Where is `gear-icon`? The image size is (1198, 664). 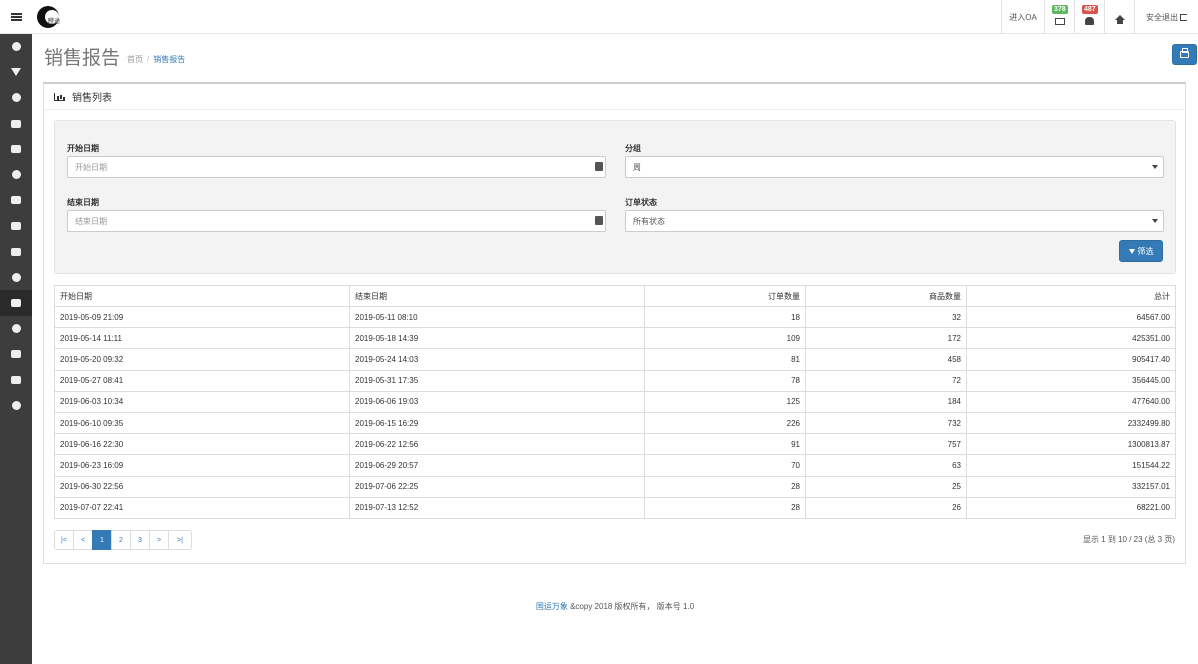
gear-icon is located at coordinates (16, 405).